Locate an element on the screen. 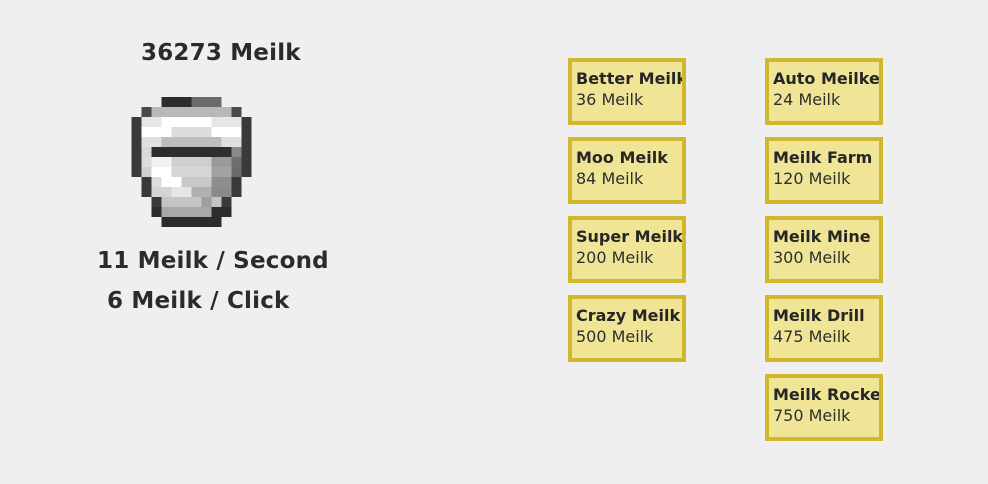 The height and width of the screenshot is (484, 988). upgrade-cost: 36 Meilk is located at coordinates (610, 99).